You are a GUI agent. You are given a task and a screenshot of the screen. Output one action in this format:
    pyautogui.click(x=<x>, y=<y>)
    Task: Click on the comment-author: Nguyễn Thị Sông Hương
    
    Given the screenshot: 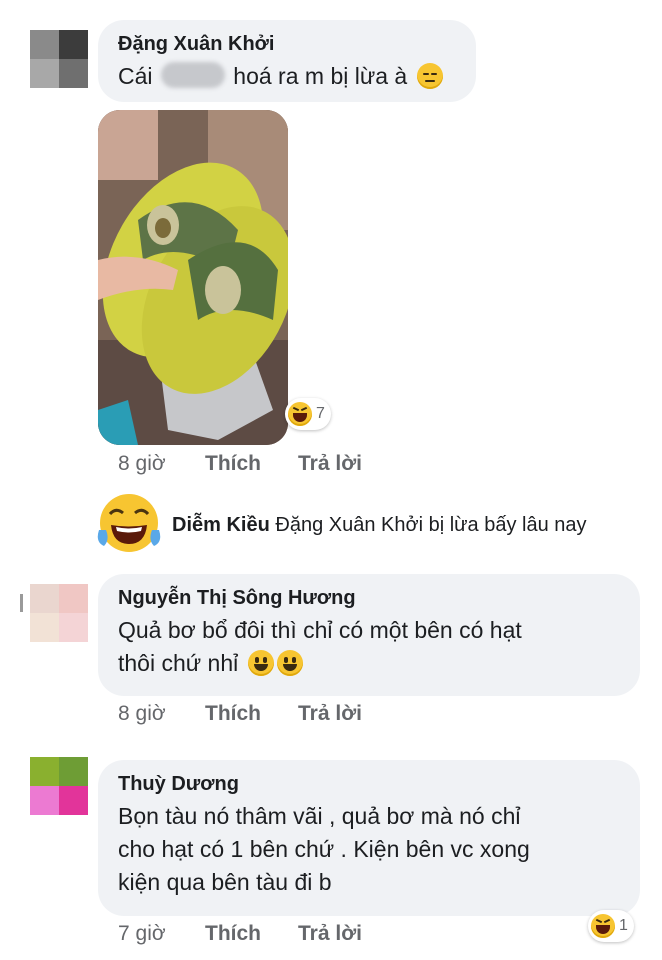 What is the action you would take?
    pyautogui.click(x=370, y=598)
    